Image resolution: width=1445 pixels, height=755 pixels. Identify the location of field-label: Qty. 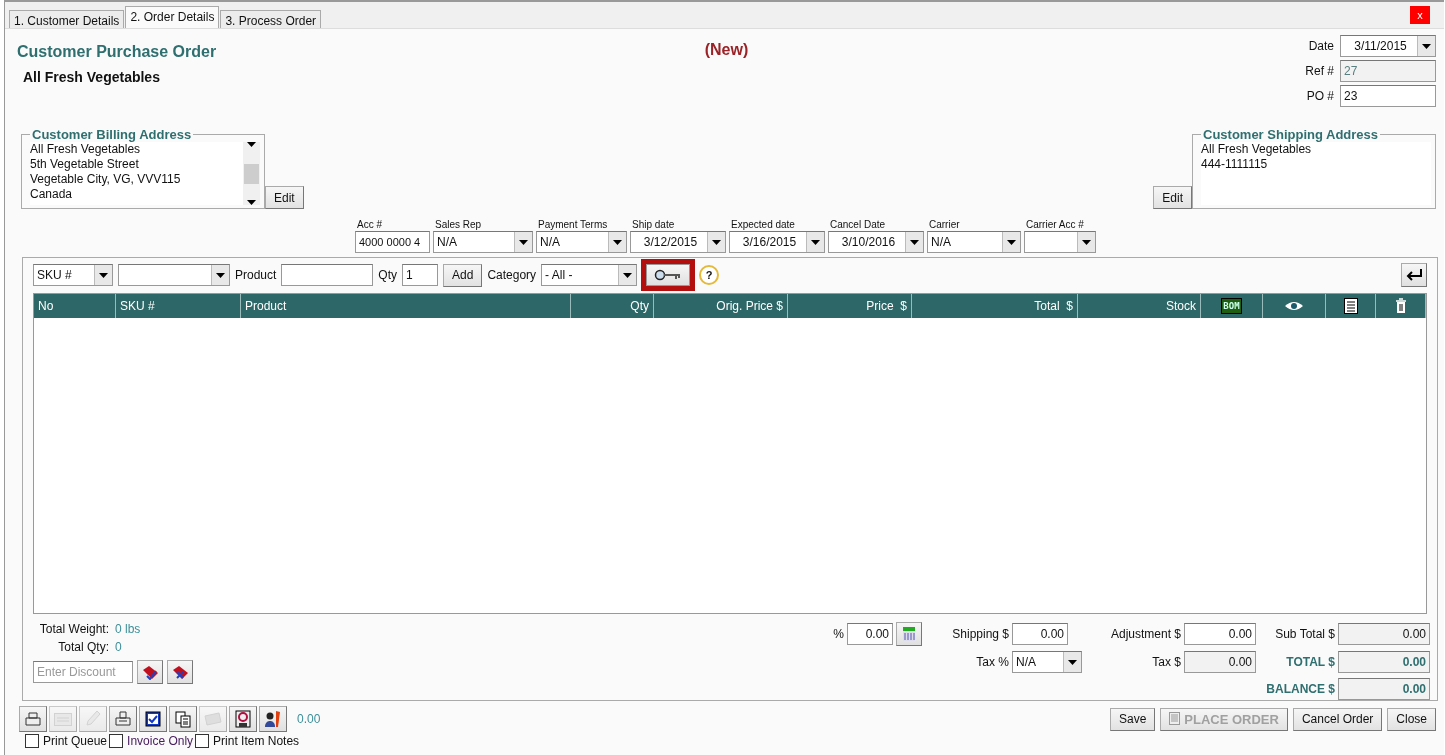
(388, 275).